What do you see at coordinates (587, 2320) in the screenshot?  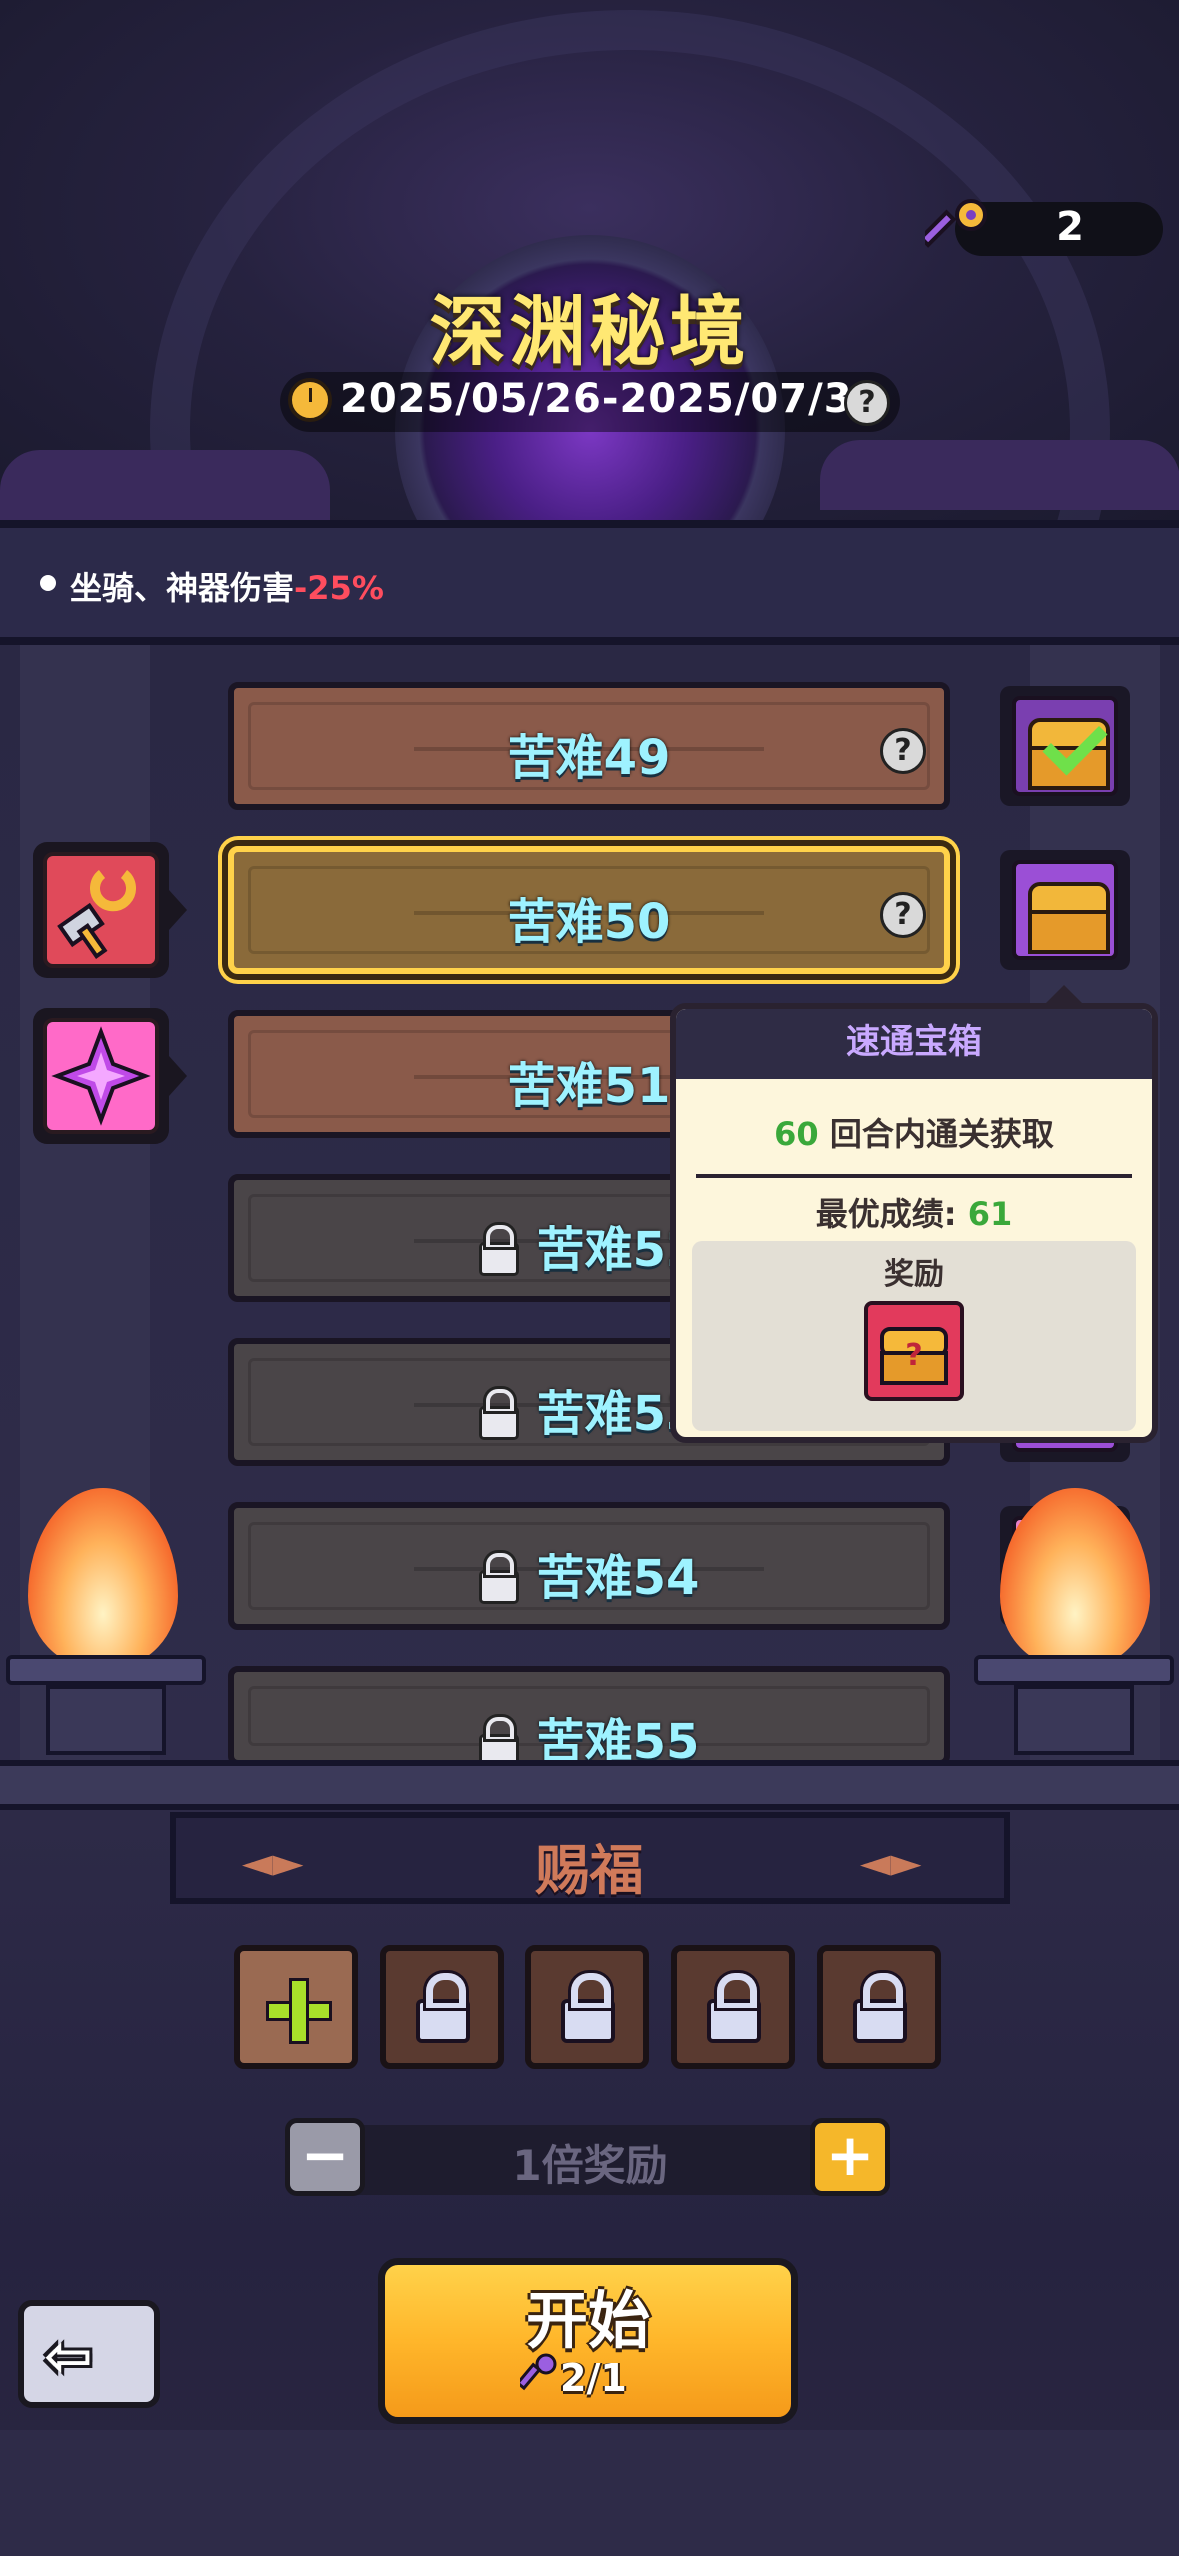 I see `start-label: 开始` at bounding box center [587, 2320].